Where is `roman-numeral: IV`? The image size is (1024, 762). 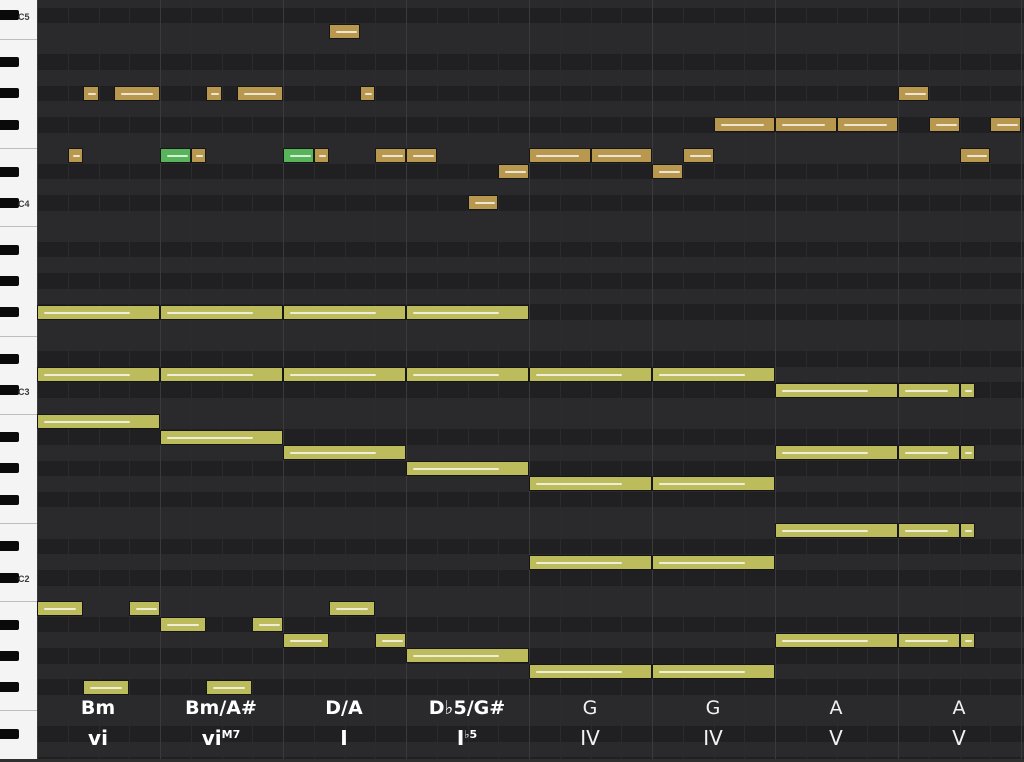
roman-numeral: IV is located at coordinates (713, 738).